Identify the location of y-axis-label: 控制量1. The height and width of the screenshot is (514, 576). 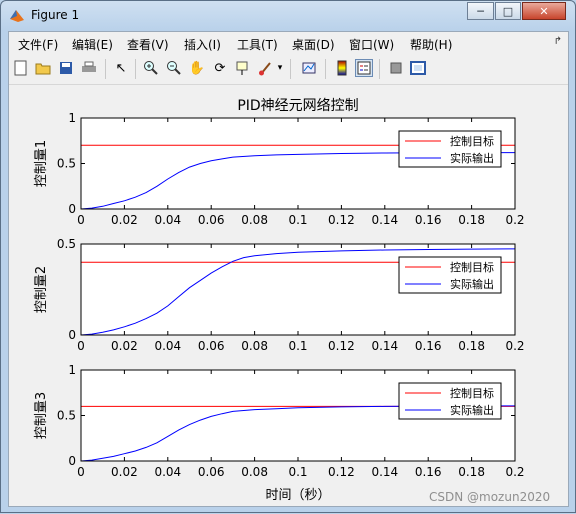
(41, 163).